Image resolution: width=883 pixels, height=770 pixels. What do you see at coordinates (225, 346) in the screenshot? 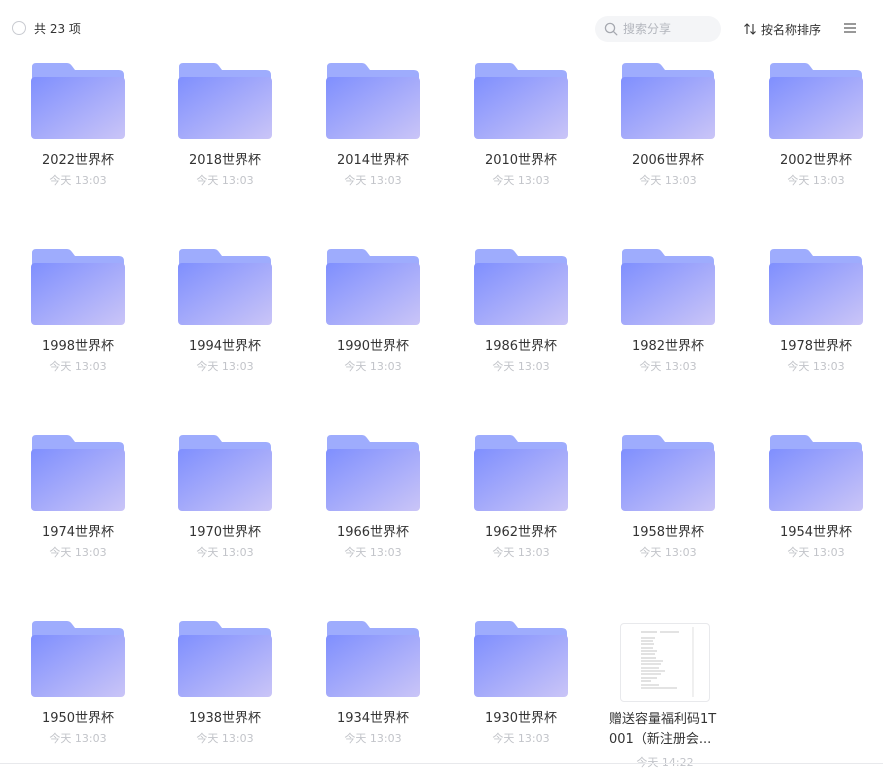
I see `folder-name: 1994世界杯` at bounding box center [225, 346].